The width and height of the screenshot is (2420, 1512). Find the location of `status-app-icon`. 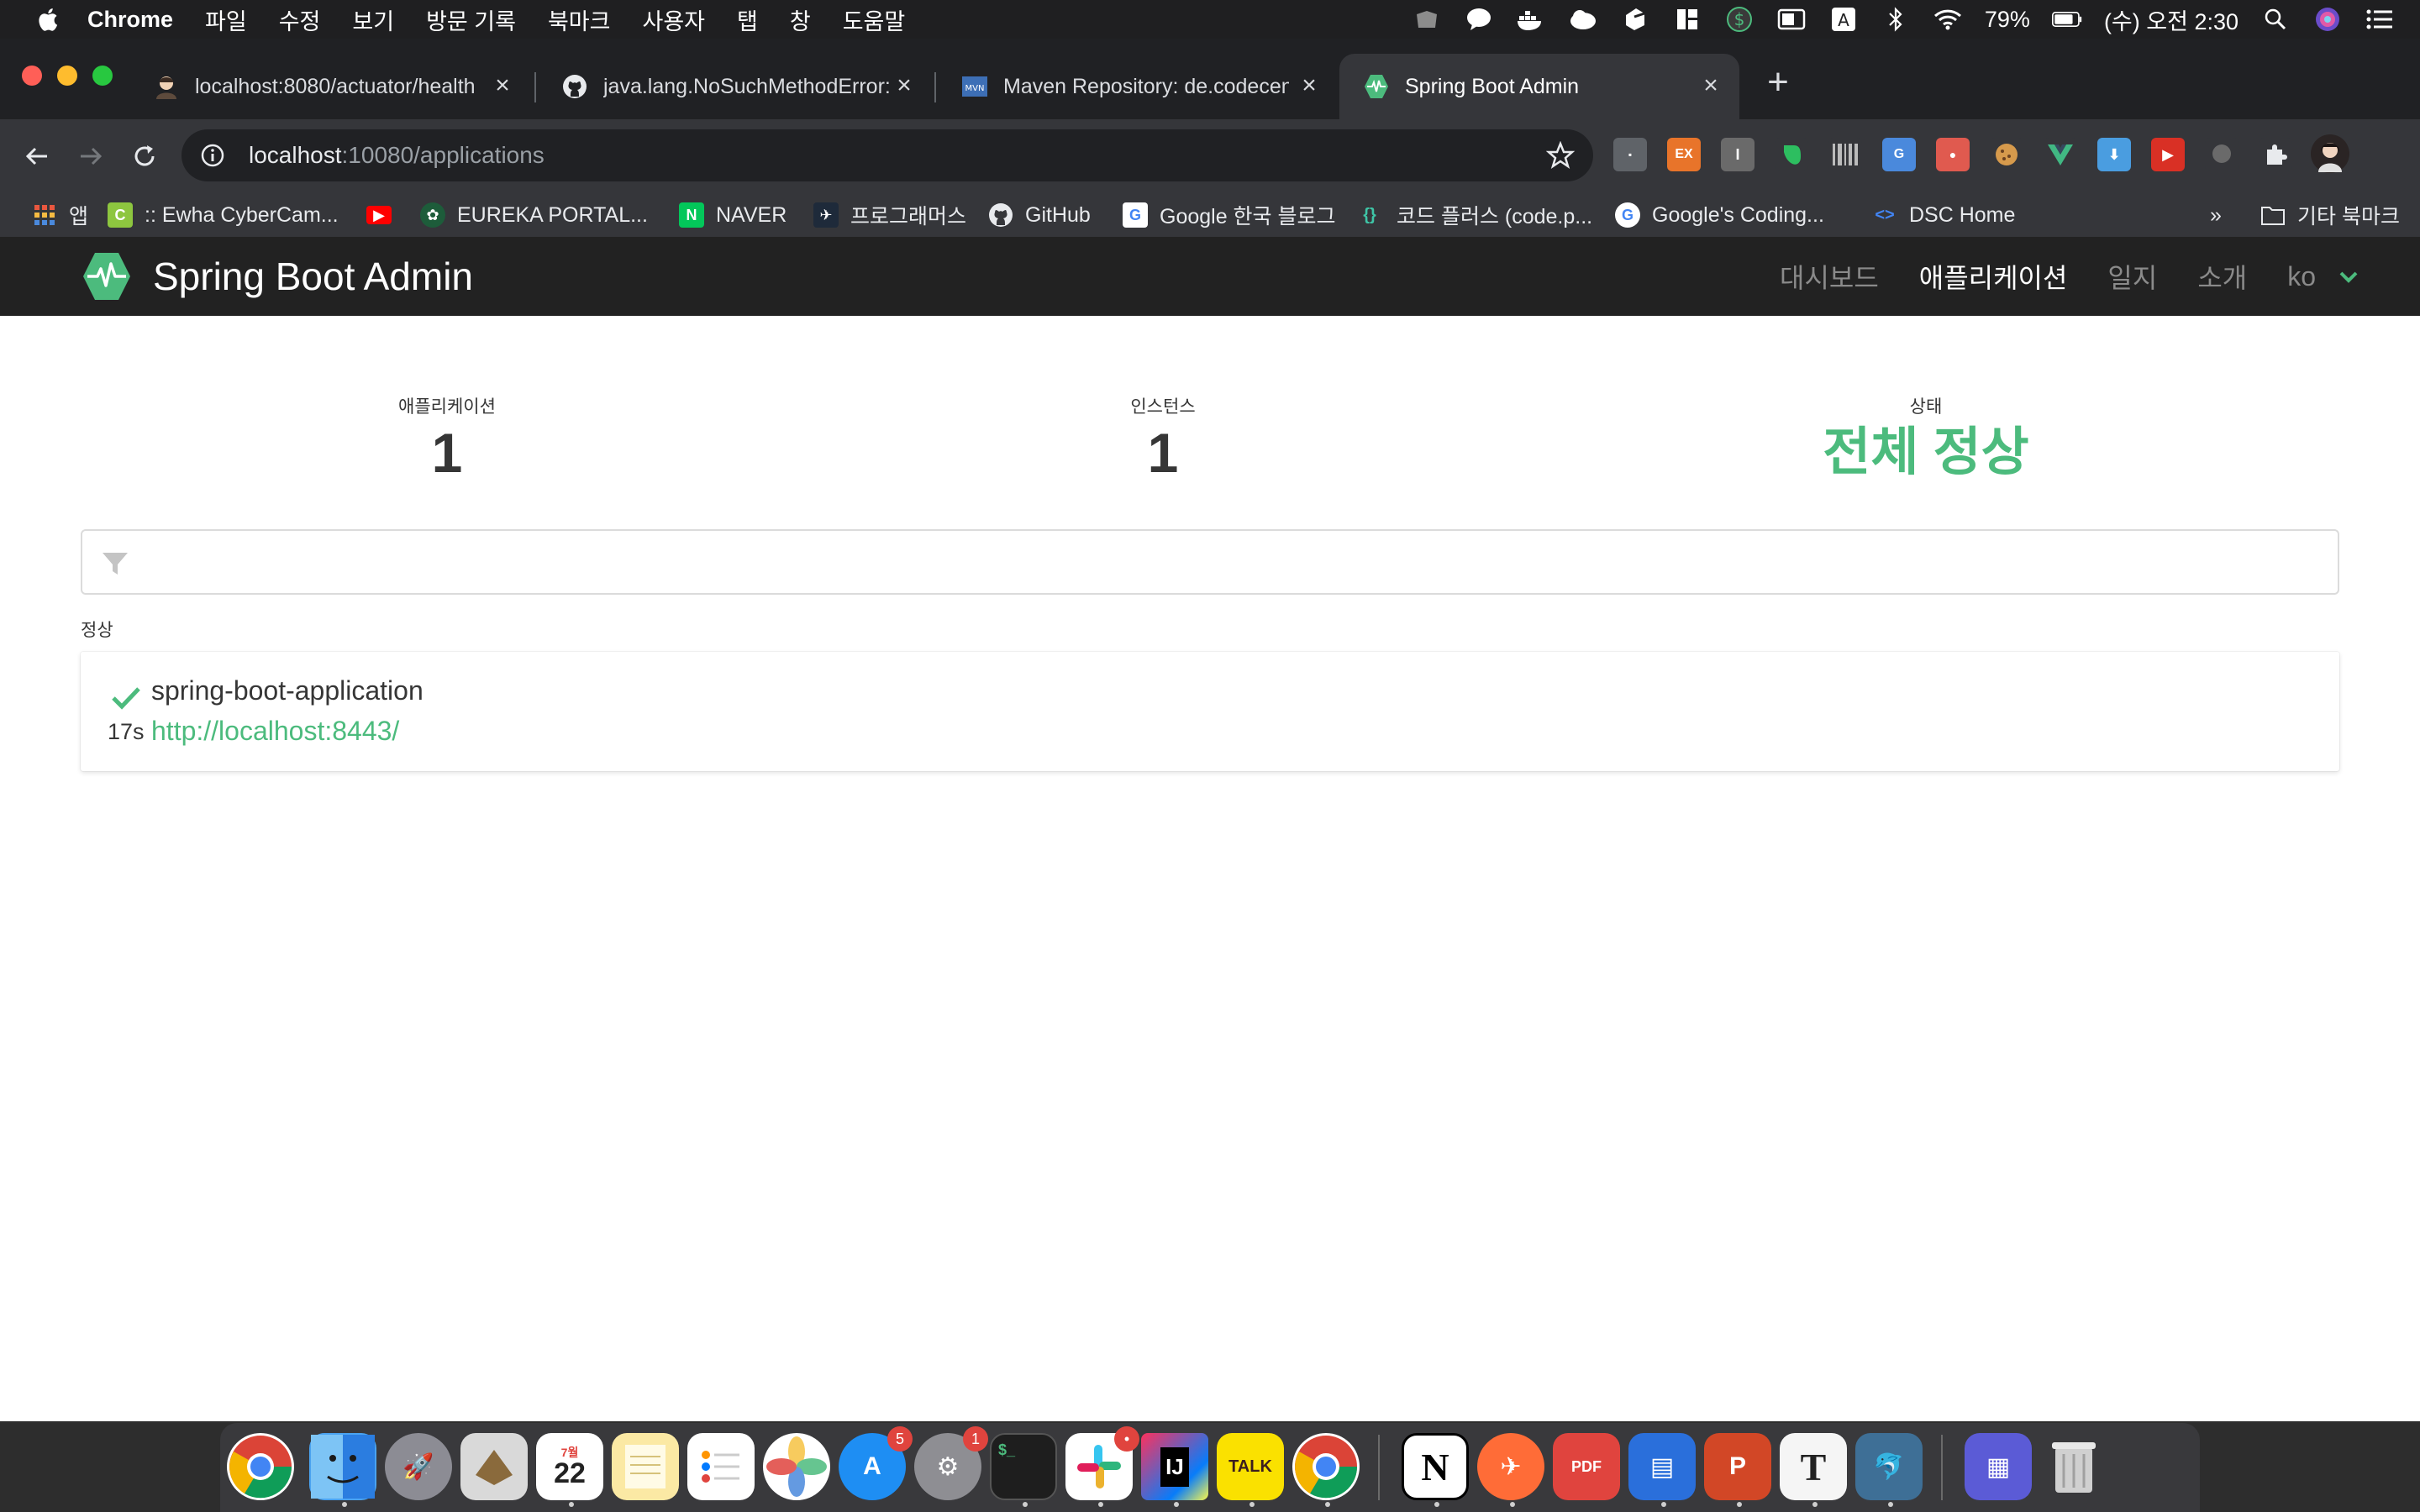

status-app-icon is located at coordinates (1427, 19).